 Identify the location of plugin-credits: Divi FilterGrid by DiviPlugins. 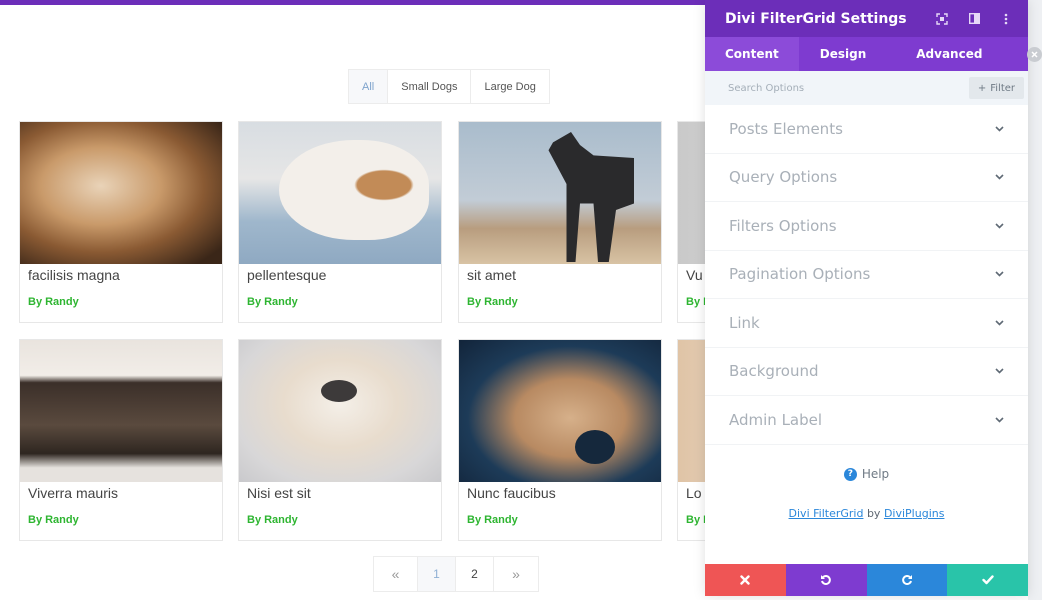
(866, 513).